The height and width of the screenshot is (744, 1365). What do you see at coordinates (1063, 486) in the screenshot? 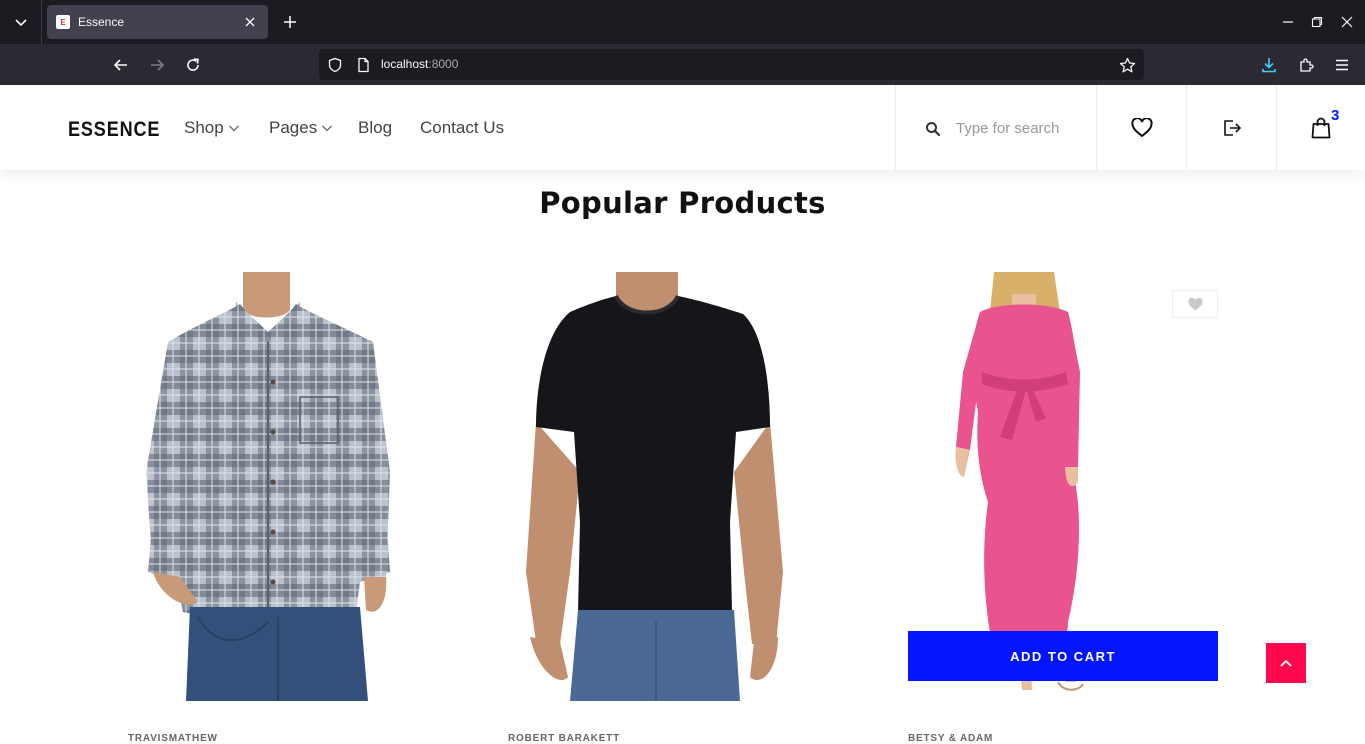
I see `product-image: ADD TO CART` at bounding box center [1063, 486].